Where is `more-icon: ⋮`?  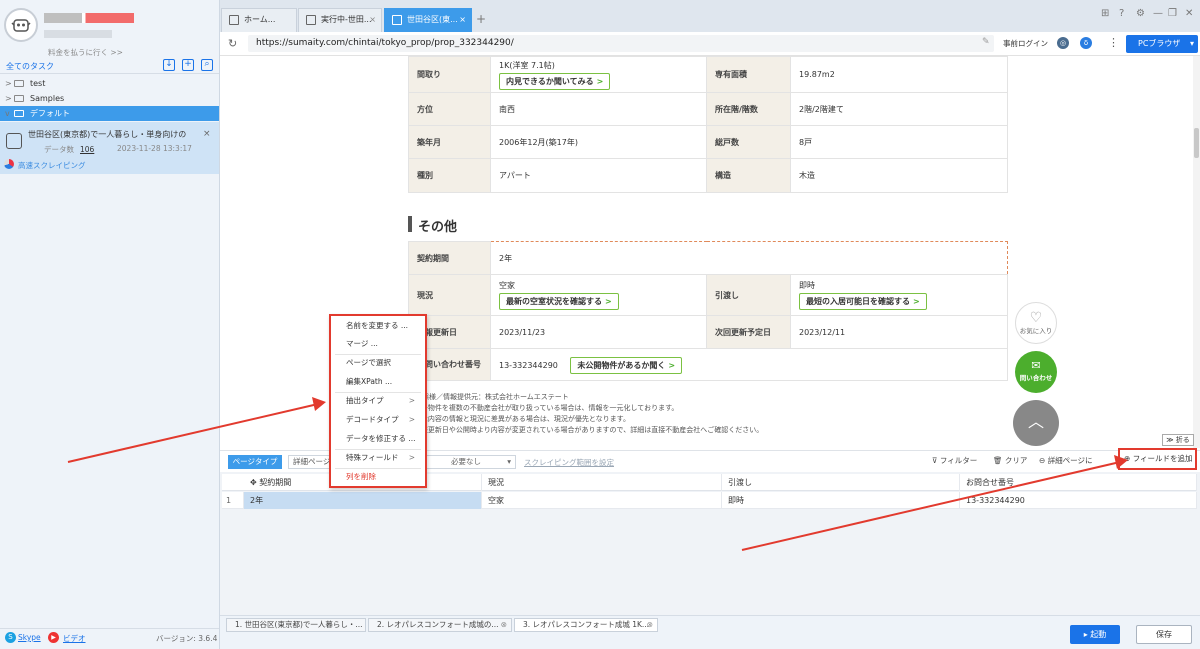 more-icon: ⋮ is located at coordinates (1113, 42).